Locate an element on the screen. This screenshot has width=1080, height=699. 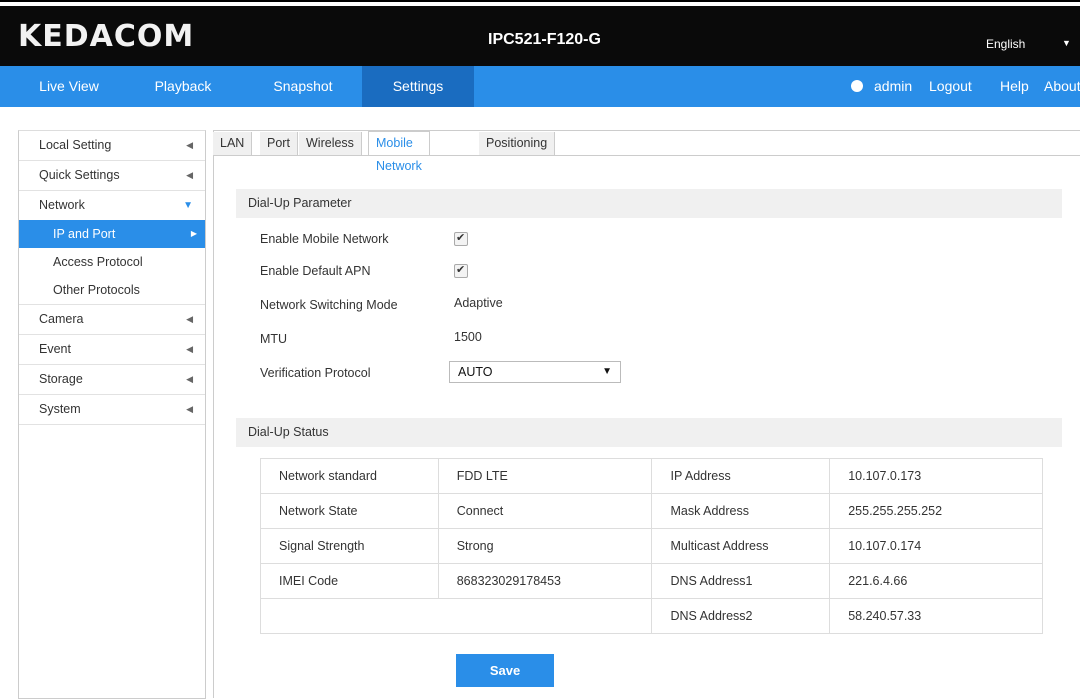
status-cell: 58.240.57.33 is located at coordinates (936, 616).